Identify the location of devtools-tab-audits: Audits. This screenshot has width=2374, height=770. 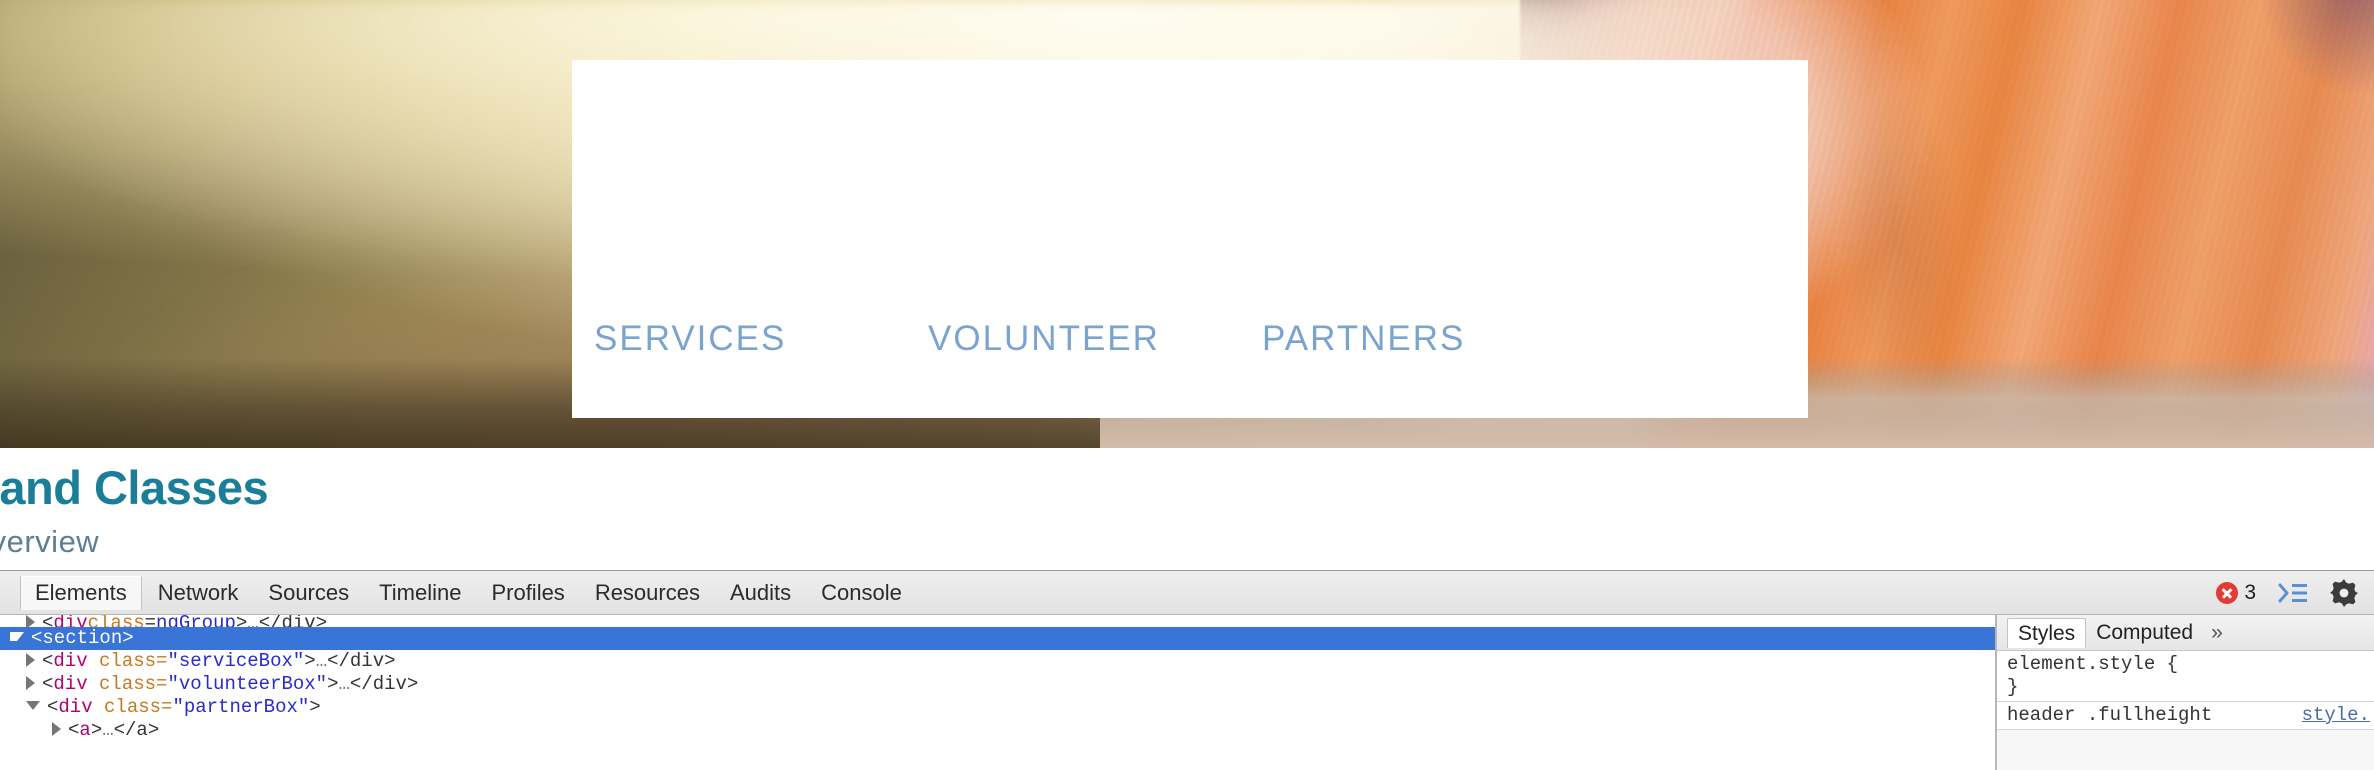
(760, 593).